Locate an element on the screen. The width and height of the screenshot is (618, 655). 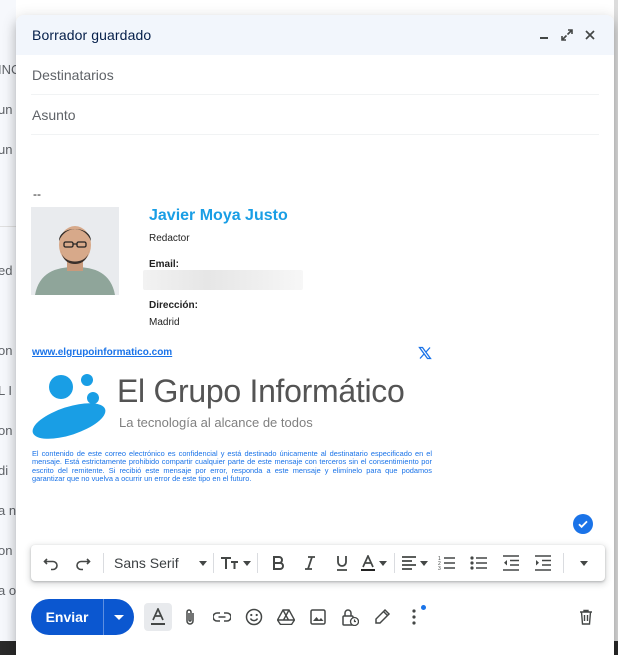
background-scrollbar is located at coordinates (616, 327).